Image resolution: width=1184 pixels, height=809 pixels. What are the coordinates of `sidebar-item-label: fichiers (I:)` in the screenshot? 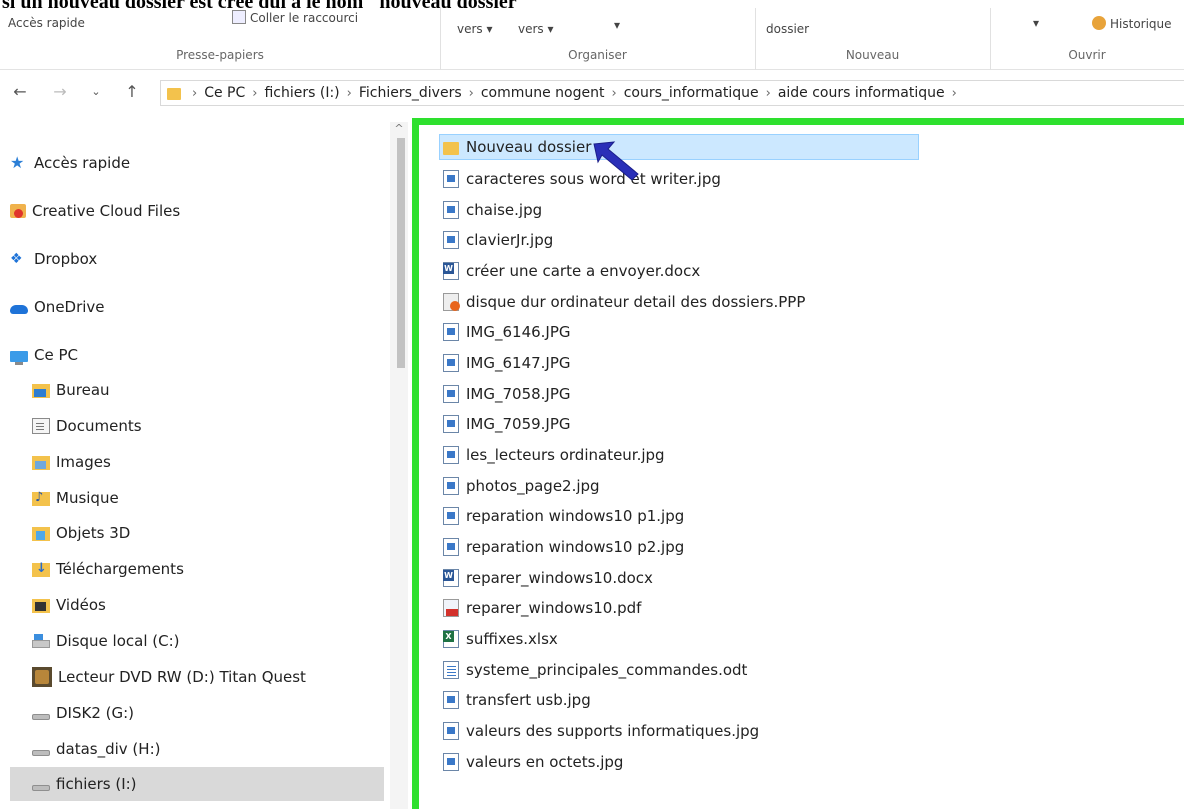 It's located at (96, 784).